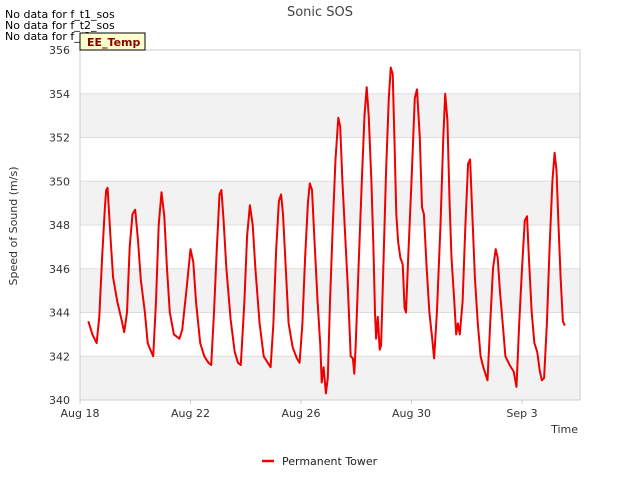 The height and width of the screenshot is (480, 640). I want to click on tooltip-label: EE_Temp, so click(113, 42).